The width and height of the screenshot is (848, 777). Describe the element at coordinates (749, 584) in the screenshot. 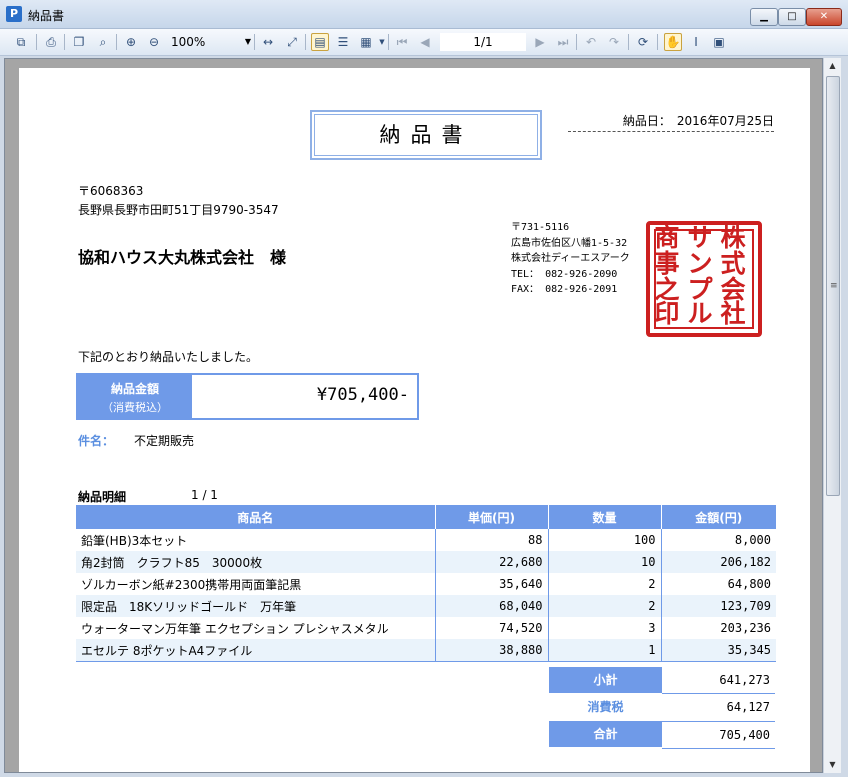

I see `item-amount: 64,800` at that location.